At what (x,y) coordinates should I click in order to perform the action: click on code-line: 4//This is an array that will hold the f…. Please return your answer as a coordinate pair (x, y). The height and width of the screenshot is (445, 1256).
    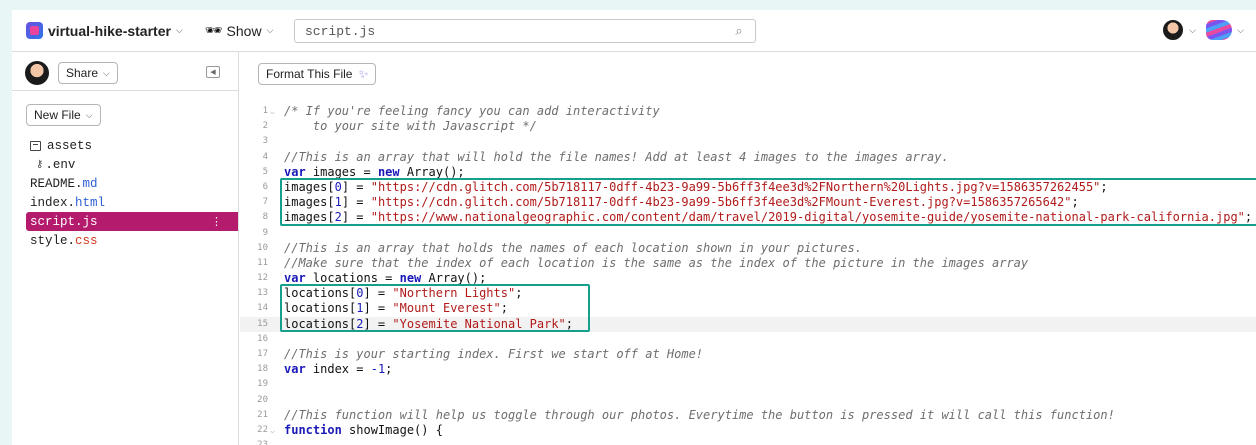
    Looking at the image, I should click on (605, 156).